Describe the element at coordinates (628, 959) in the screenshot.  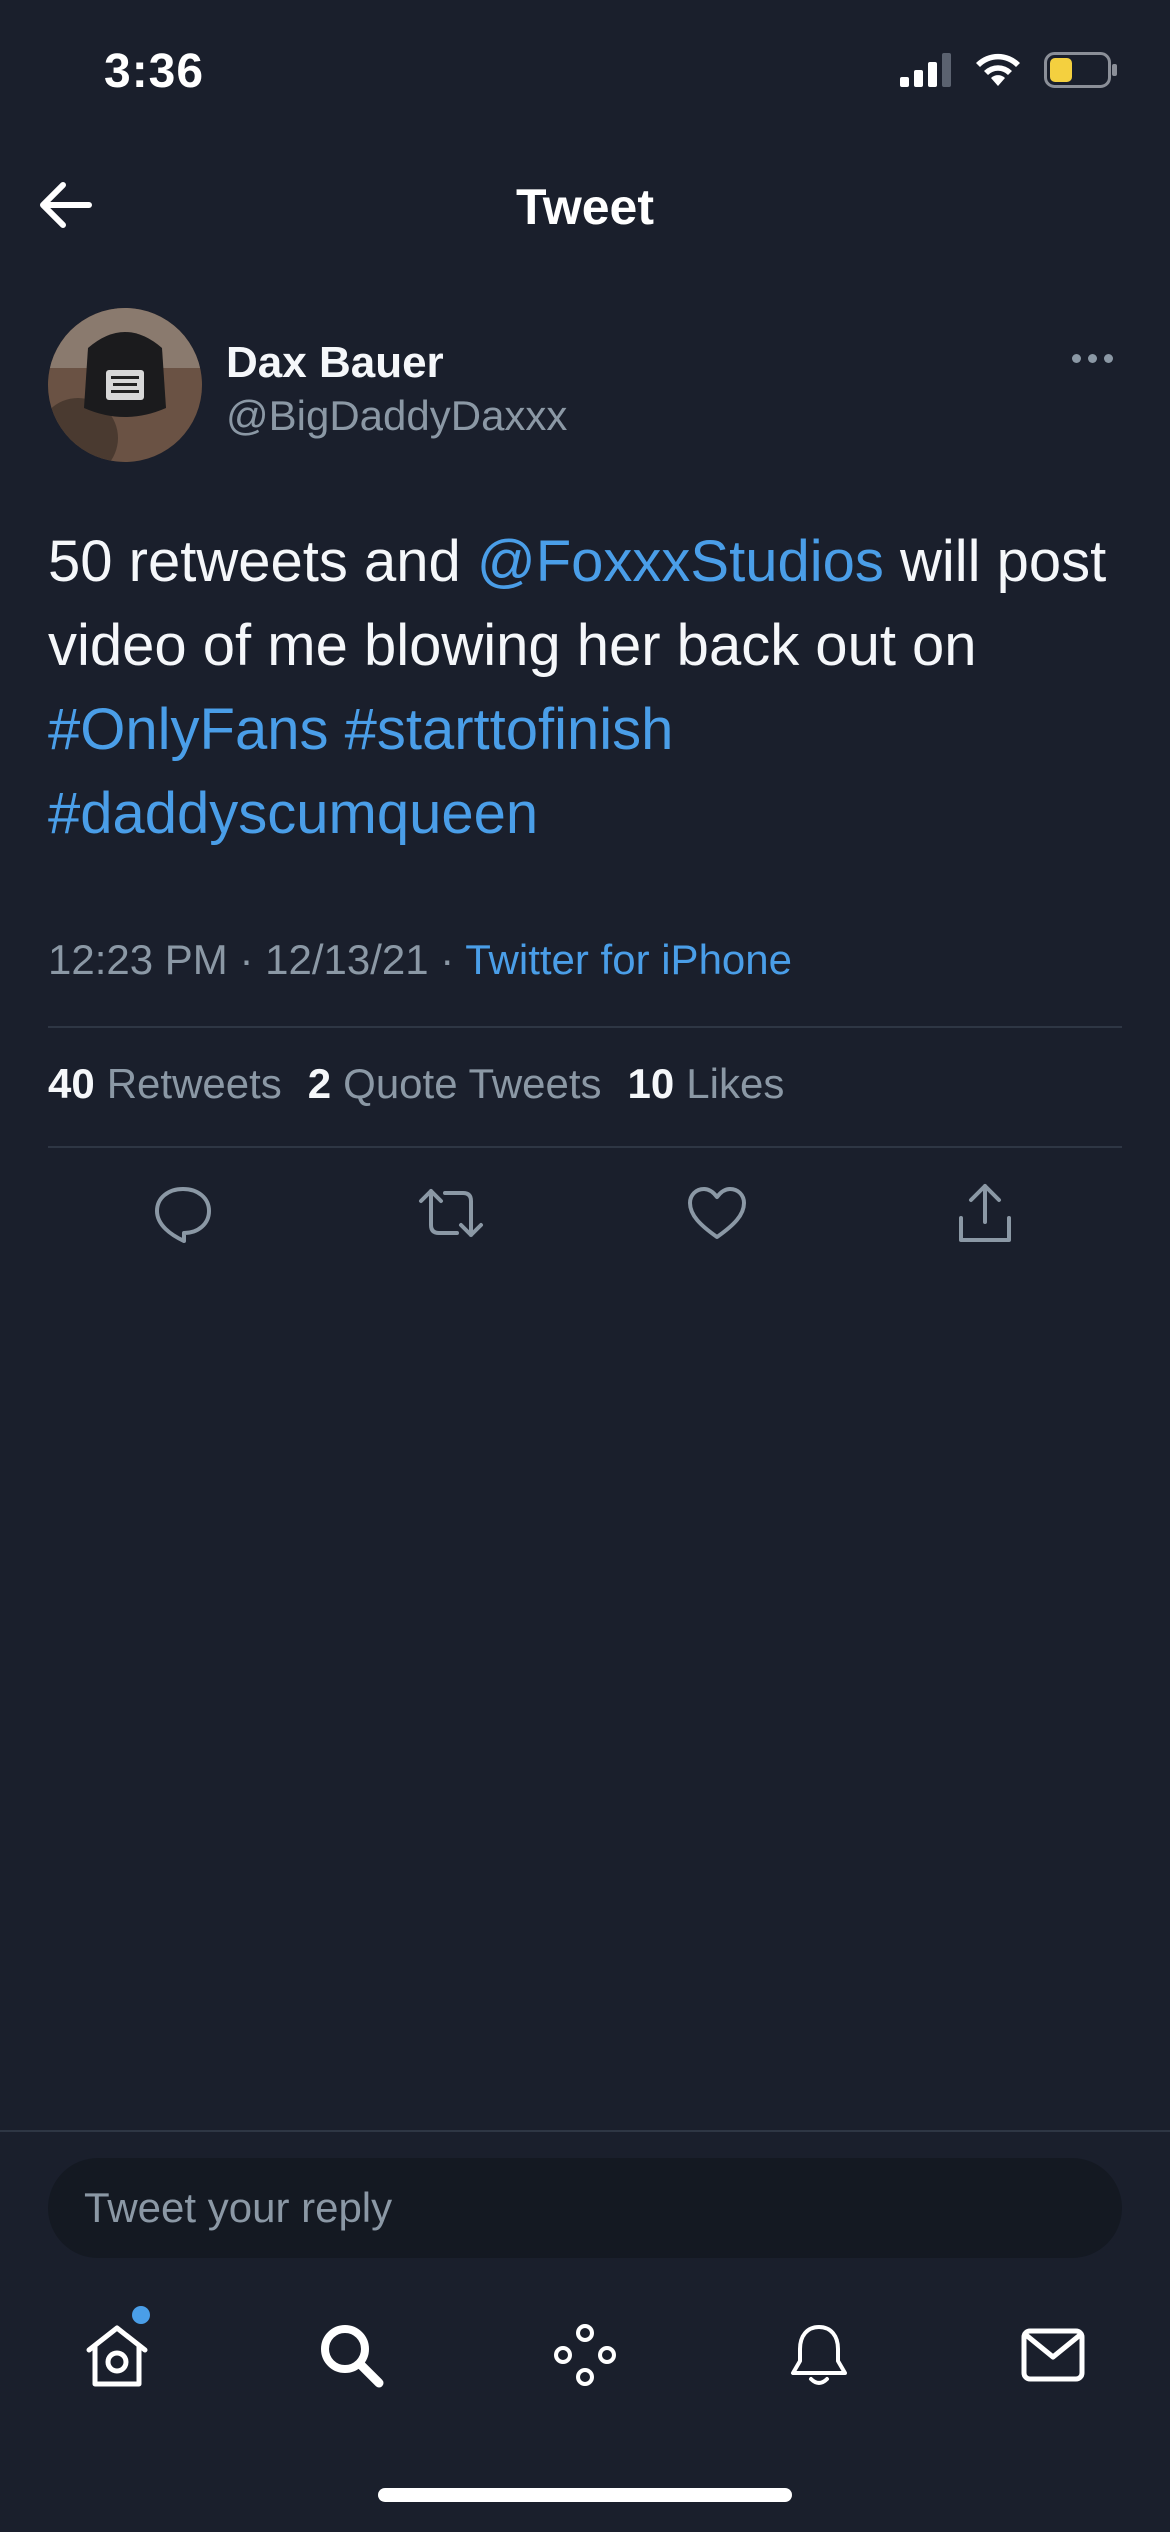
I see `tweet-source-link: Twitter for iPhone` at that location.